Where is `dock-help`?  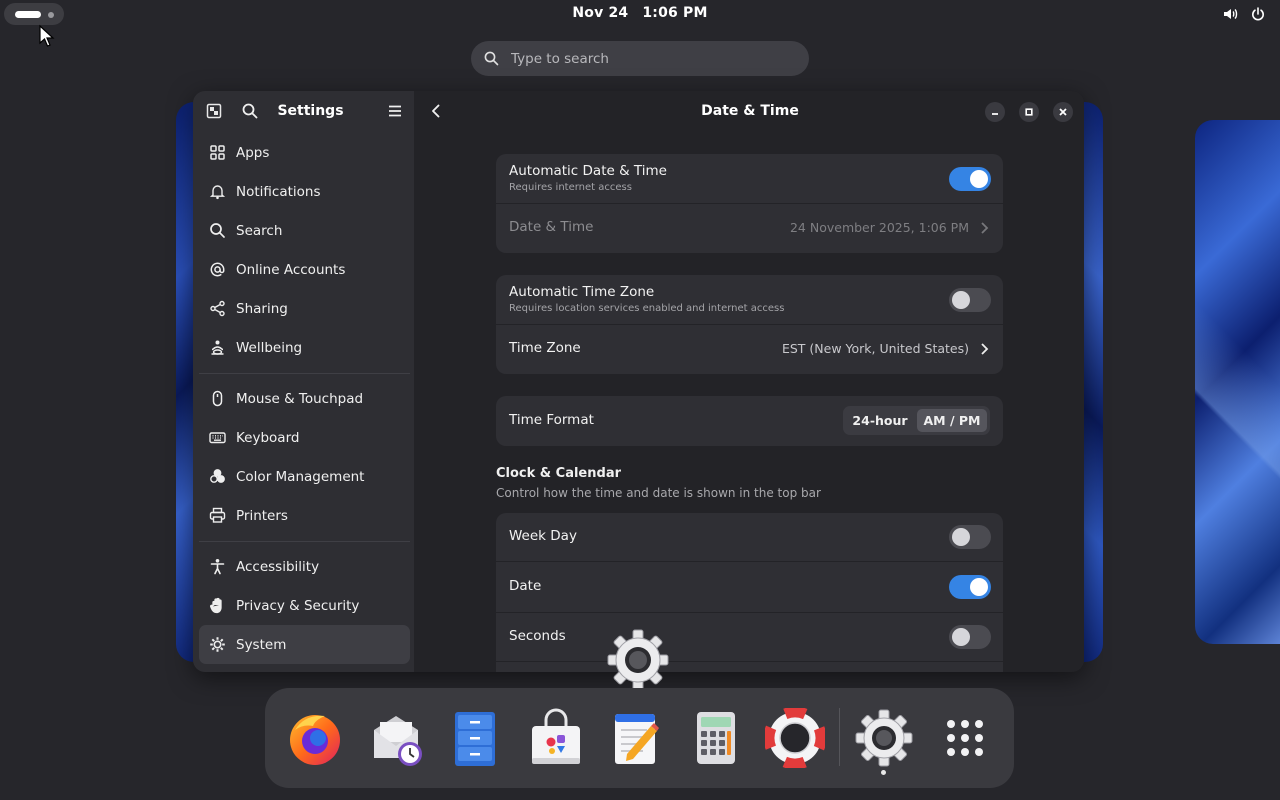
dock-help is located at coordinates (795, 738).